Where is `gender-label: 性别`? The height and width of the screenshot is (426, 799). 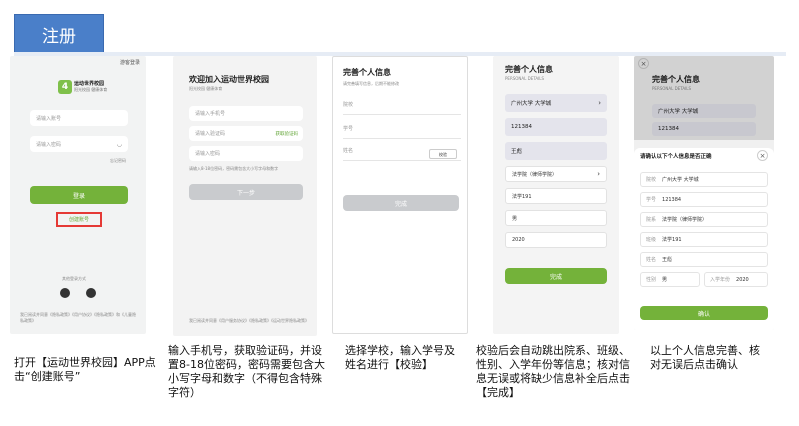 gender-label: 性别 is located at coordinates (651, 280).